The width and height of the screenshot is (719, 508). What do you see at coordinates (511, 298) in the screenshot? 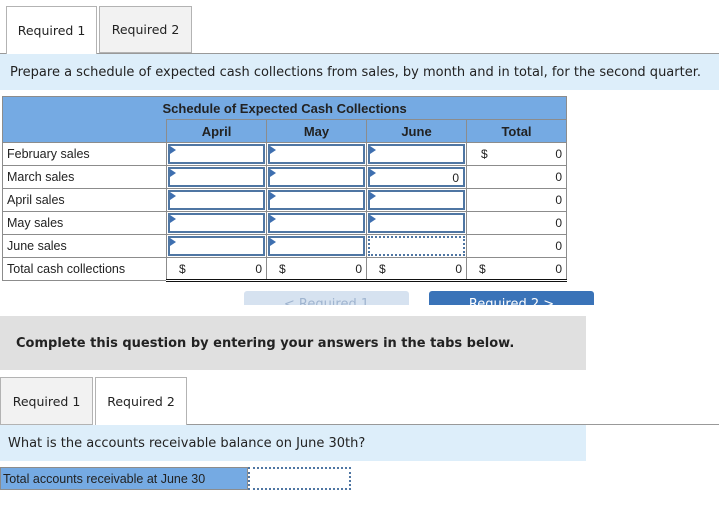
I see `next-required-button: Required 2 >` at bounding box center [511, 298].